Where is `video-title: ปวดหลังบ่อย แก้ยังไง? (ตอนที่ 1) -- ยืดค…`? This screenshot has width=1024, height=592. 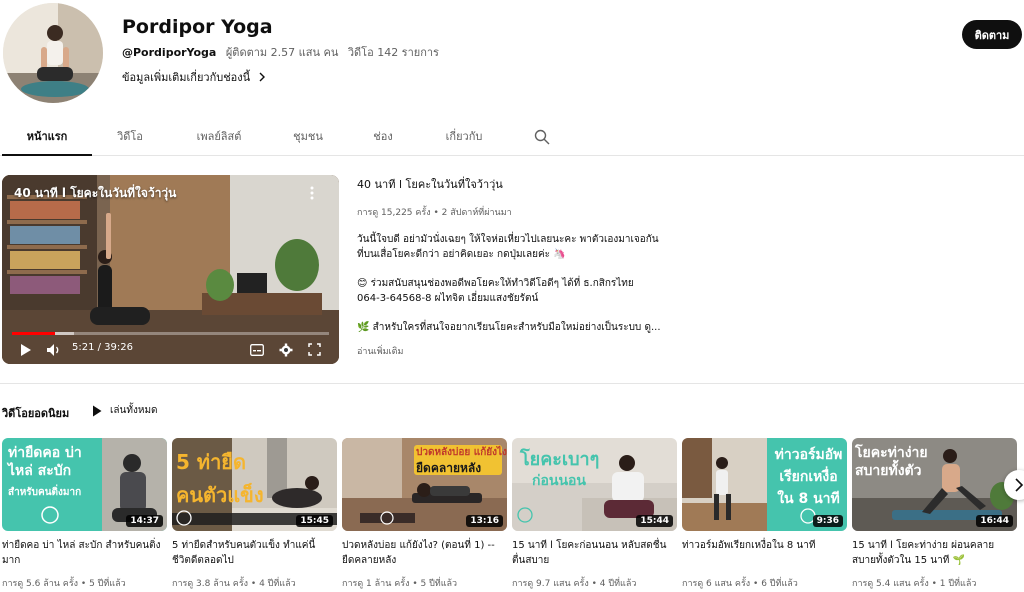
video-title: ปวดหลังบ่อย แก้ยังไง? (ตอนที่ 1) -- ยืดค… is located at coordinates (423, 553).